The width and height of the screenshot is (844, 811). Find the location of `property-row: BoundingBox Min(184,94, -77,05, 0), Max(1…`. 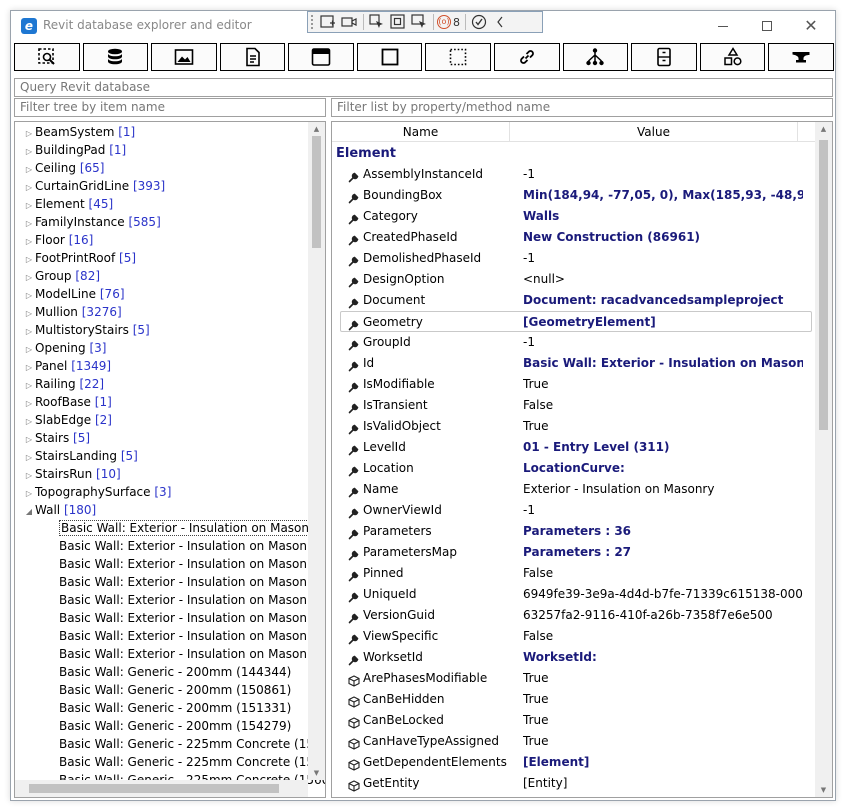

property-row: BoundingBox Min(184,94, -77,05, 0), Max(1… is located at coordinates (574, 195).